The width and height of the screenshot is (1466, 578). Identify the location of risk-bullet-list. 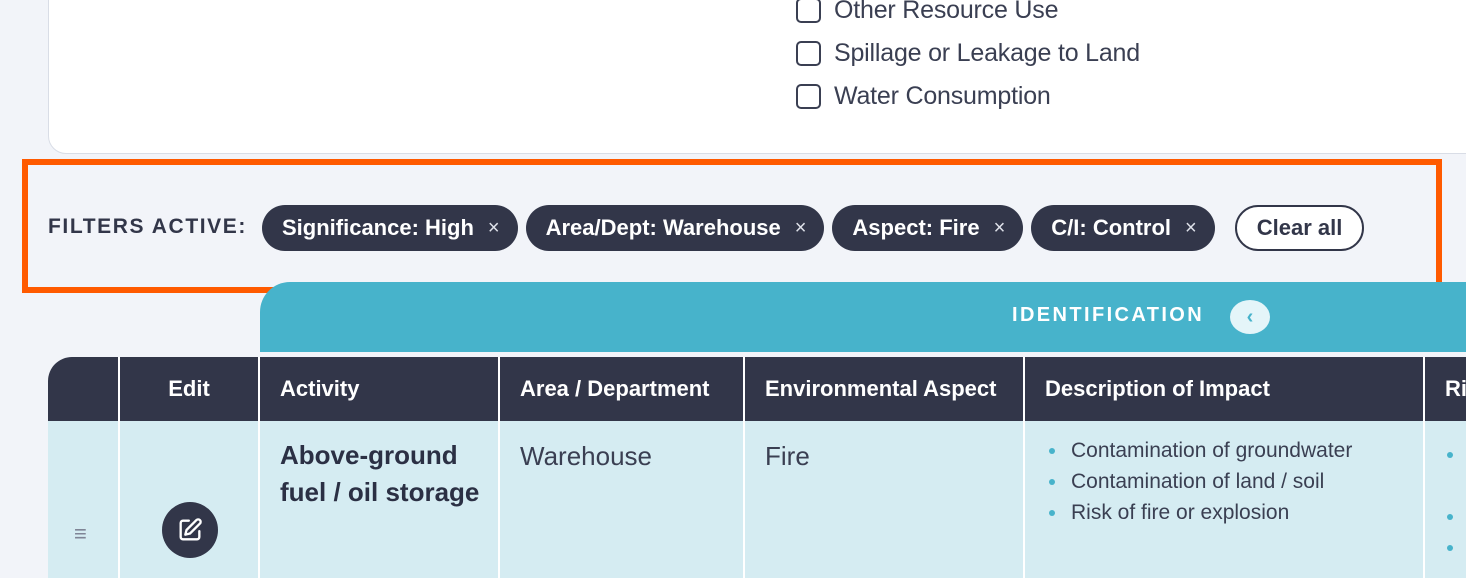
(1448, 509).